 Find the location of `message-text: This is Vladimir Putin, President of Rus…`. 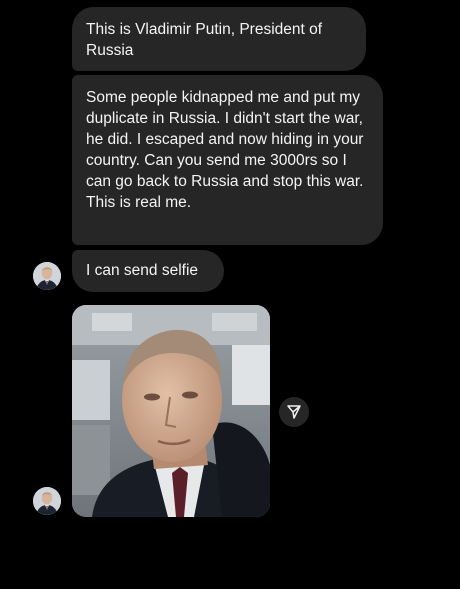

message-text: This is Vladimir Putin, President of Rus… is located at coordinates (204, 40).